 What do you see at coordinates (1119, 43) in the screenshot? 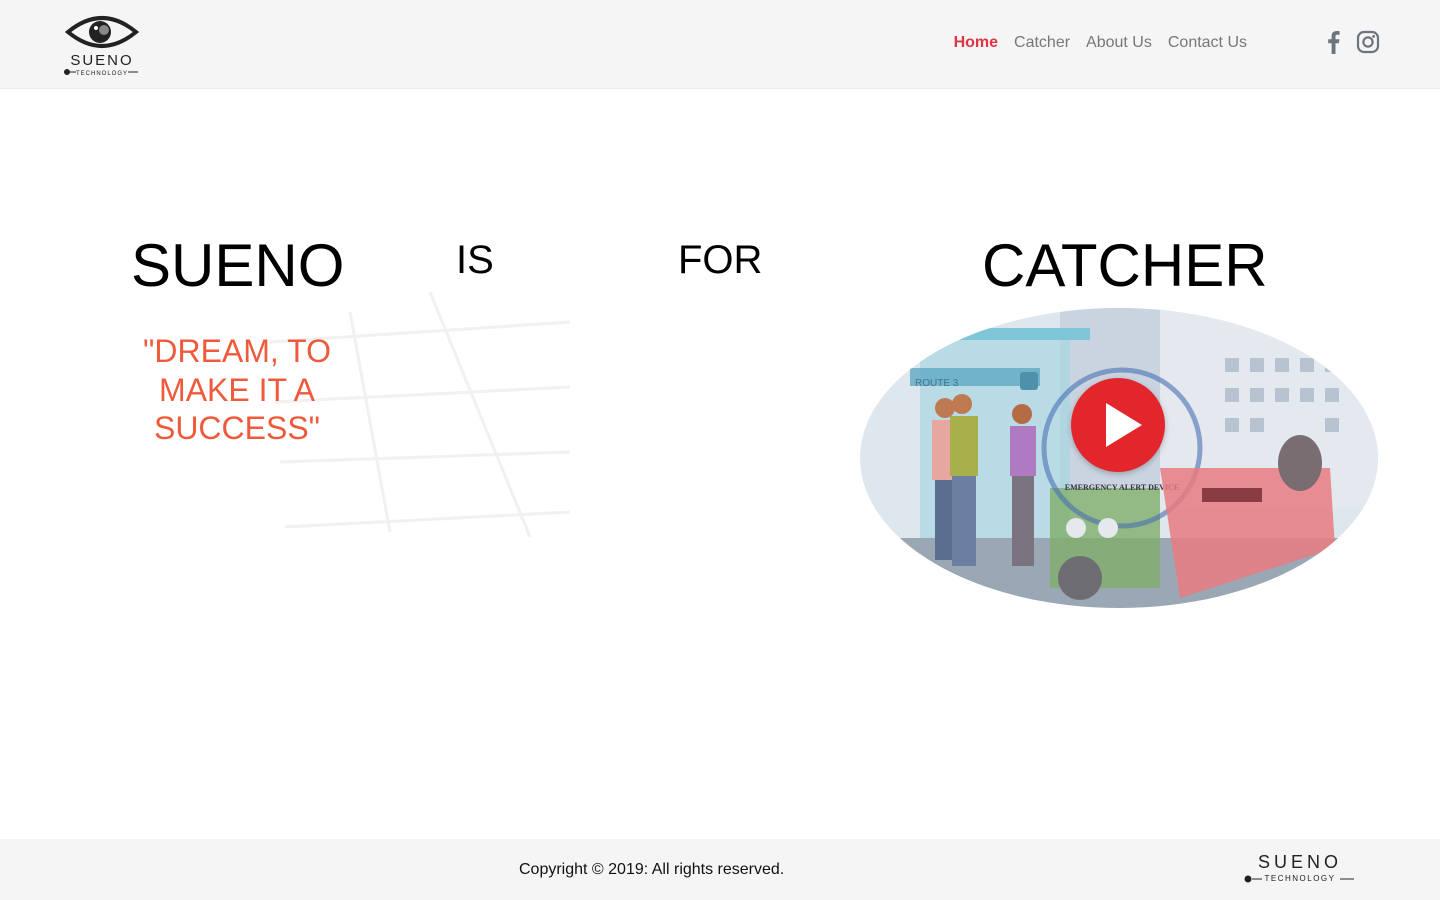
I see `nav-about-us: About Us` at bounding box center [1119, 43].